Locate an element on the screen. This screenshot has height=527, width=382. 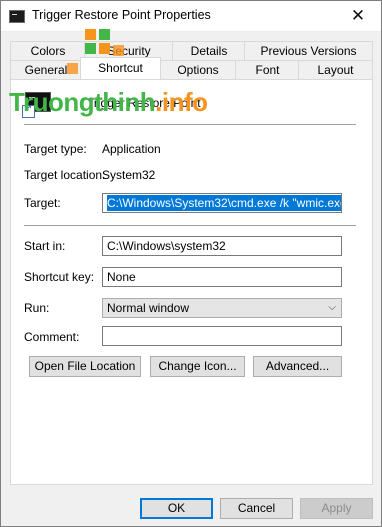
ok-button: OK is located at coordinates (176, 508).